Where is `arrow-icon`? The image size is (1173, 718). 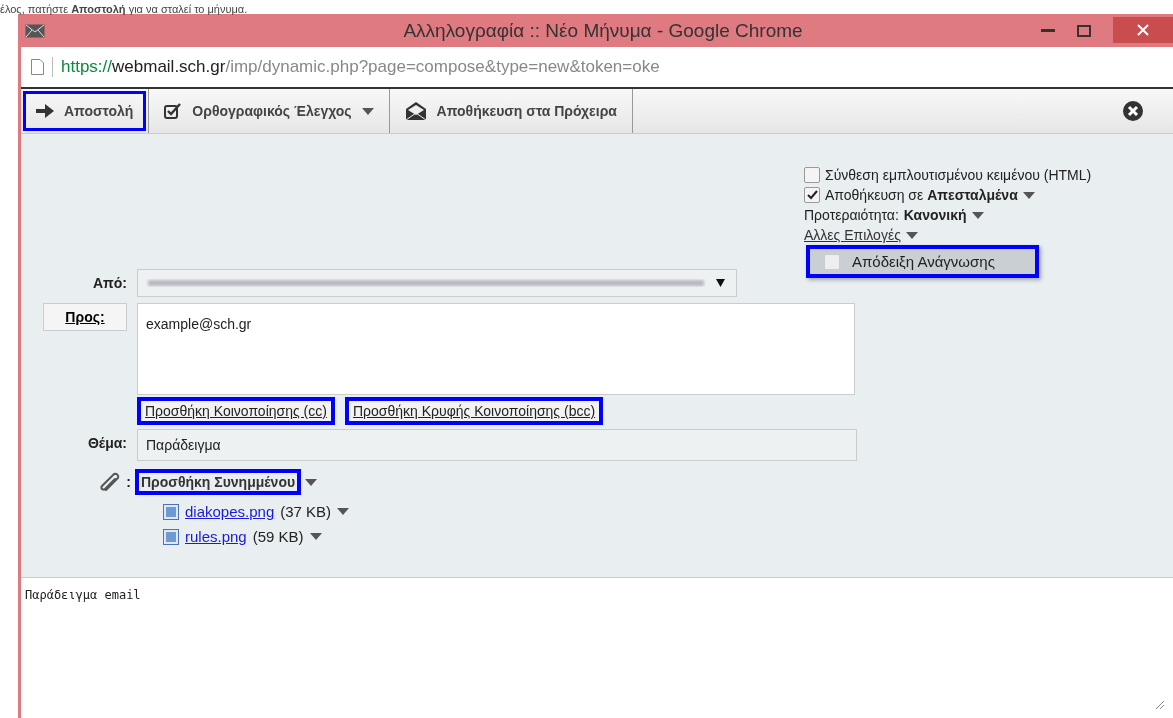 arrow-icon is located at coordinates (45, 111).